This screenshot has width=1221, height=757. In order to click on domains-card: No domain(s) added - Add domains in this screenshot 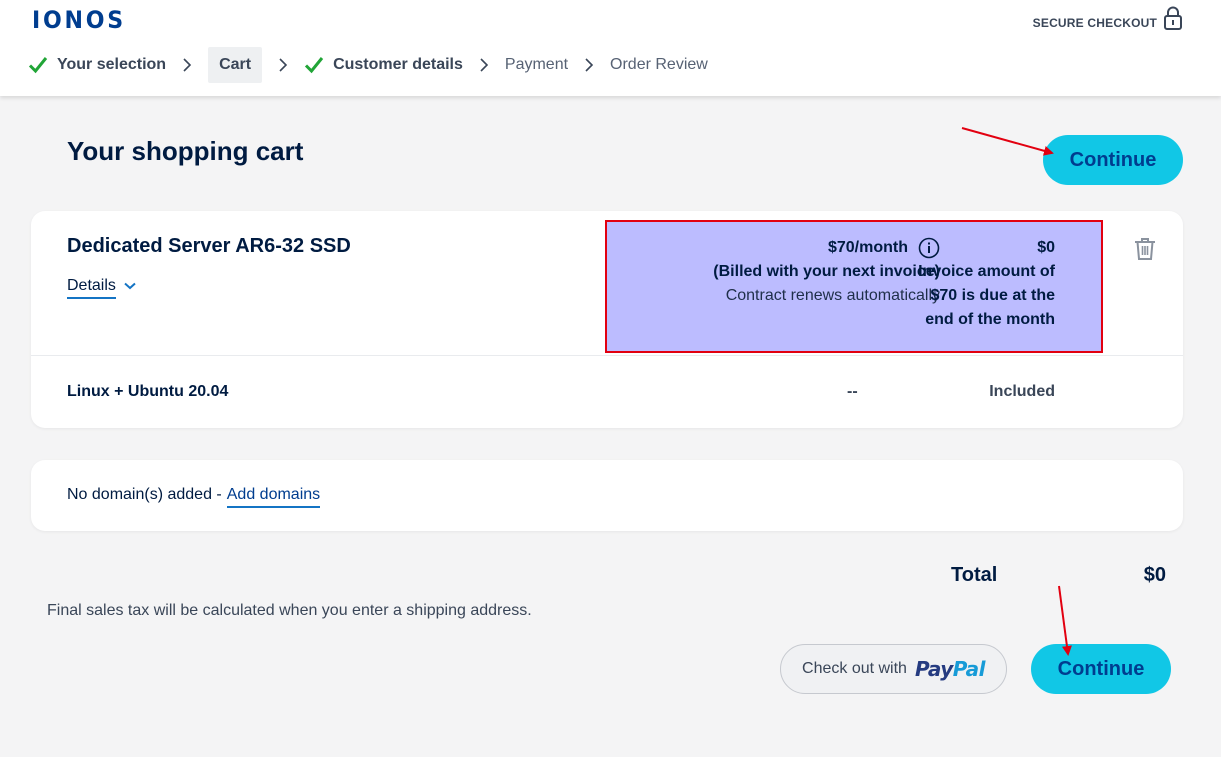, I will do `click(607, 495)`.